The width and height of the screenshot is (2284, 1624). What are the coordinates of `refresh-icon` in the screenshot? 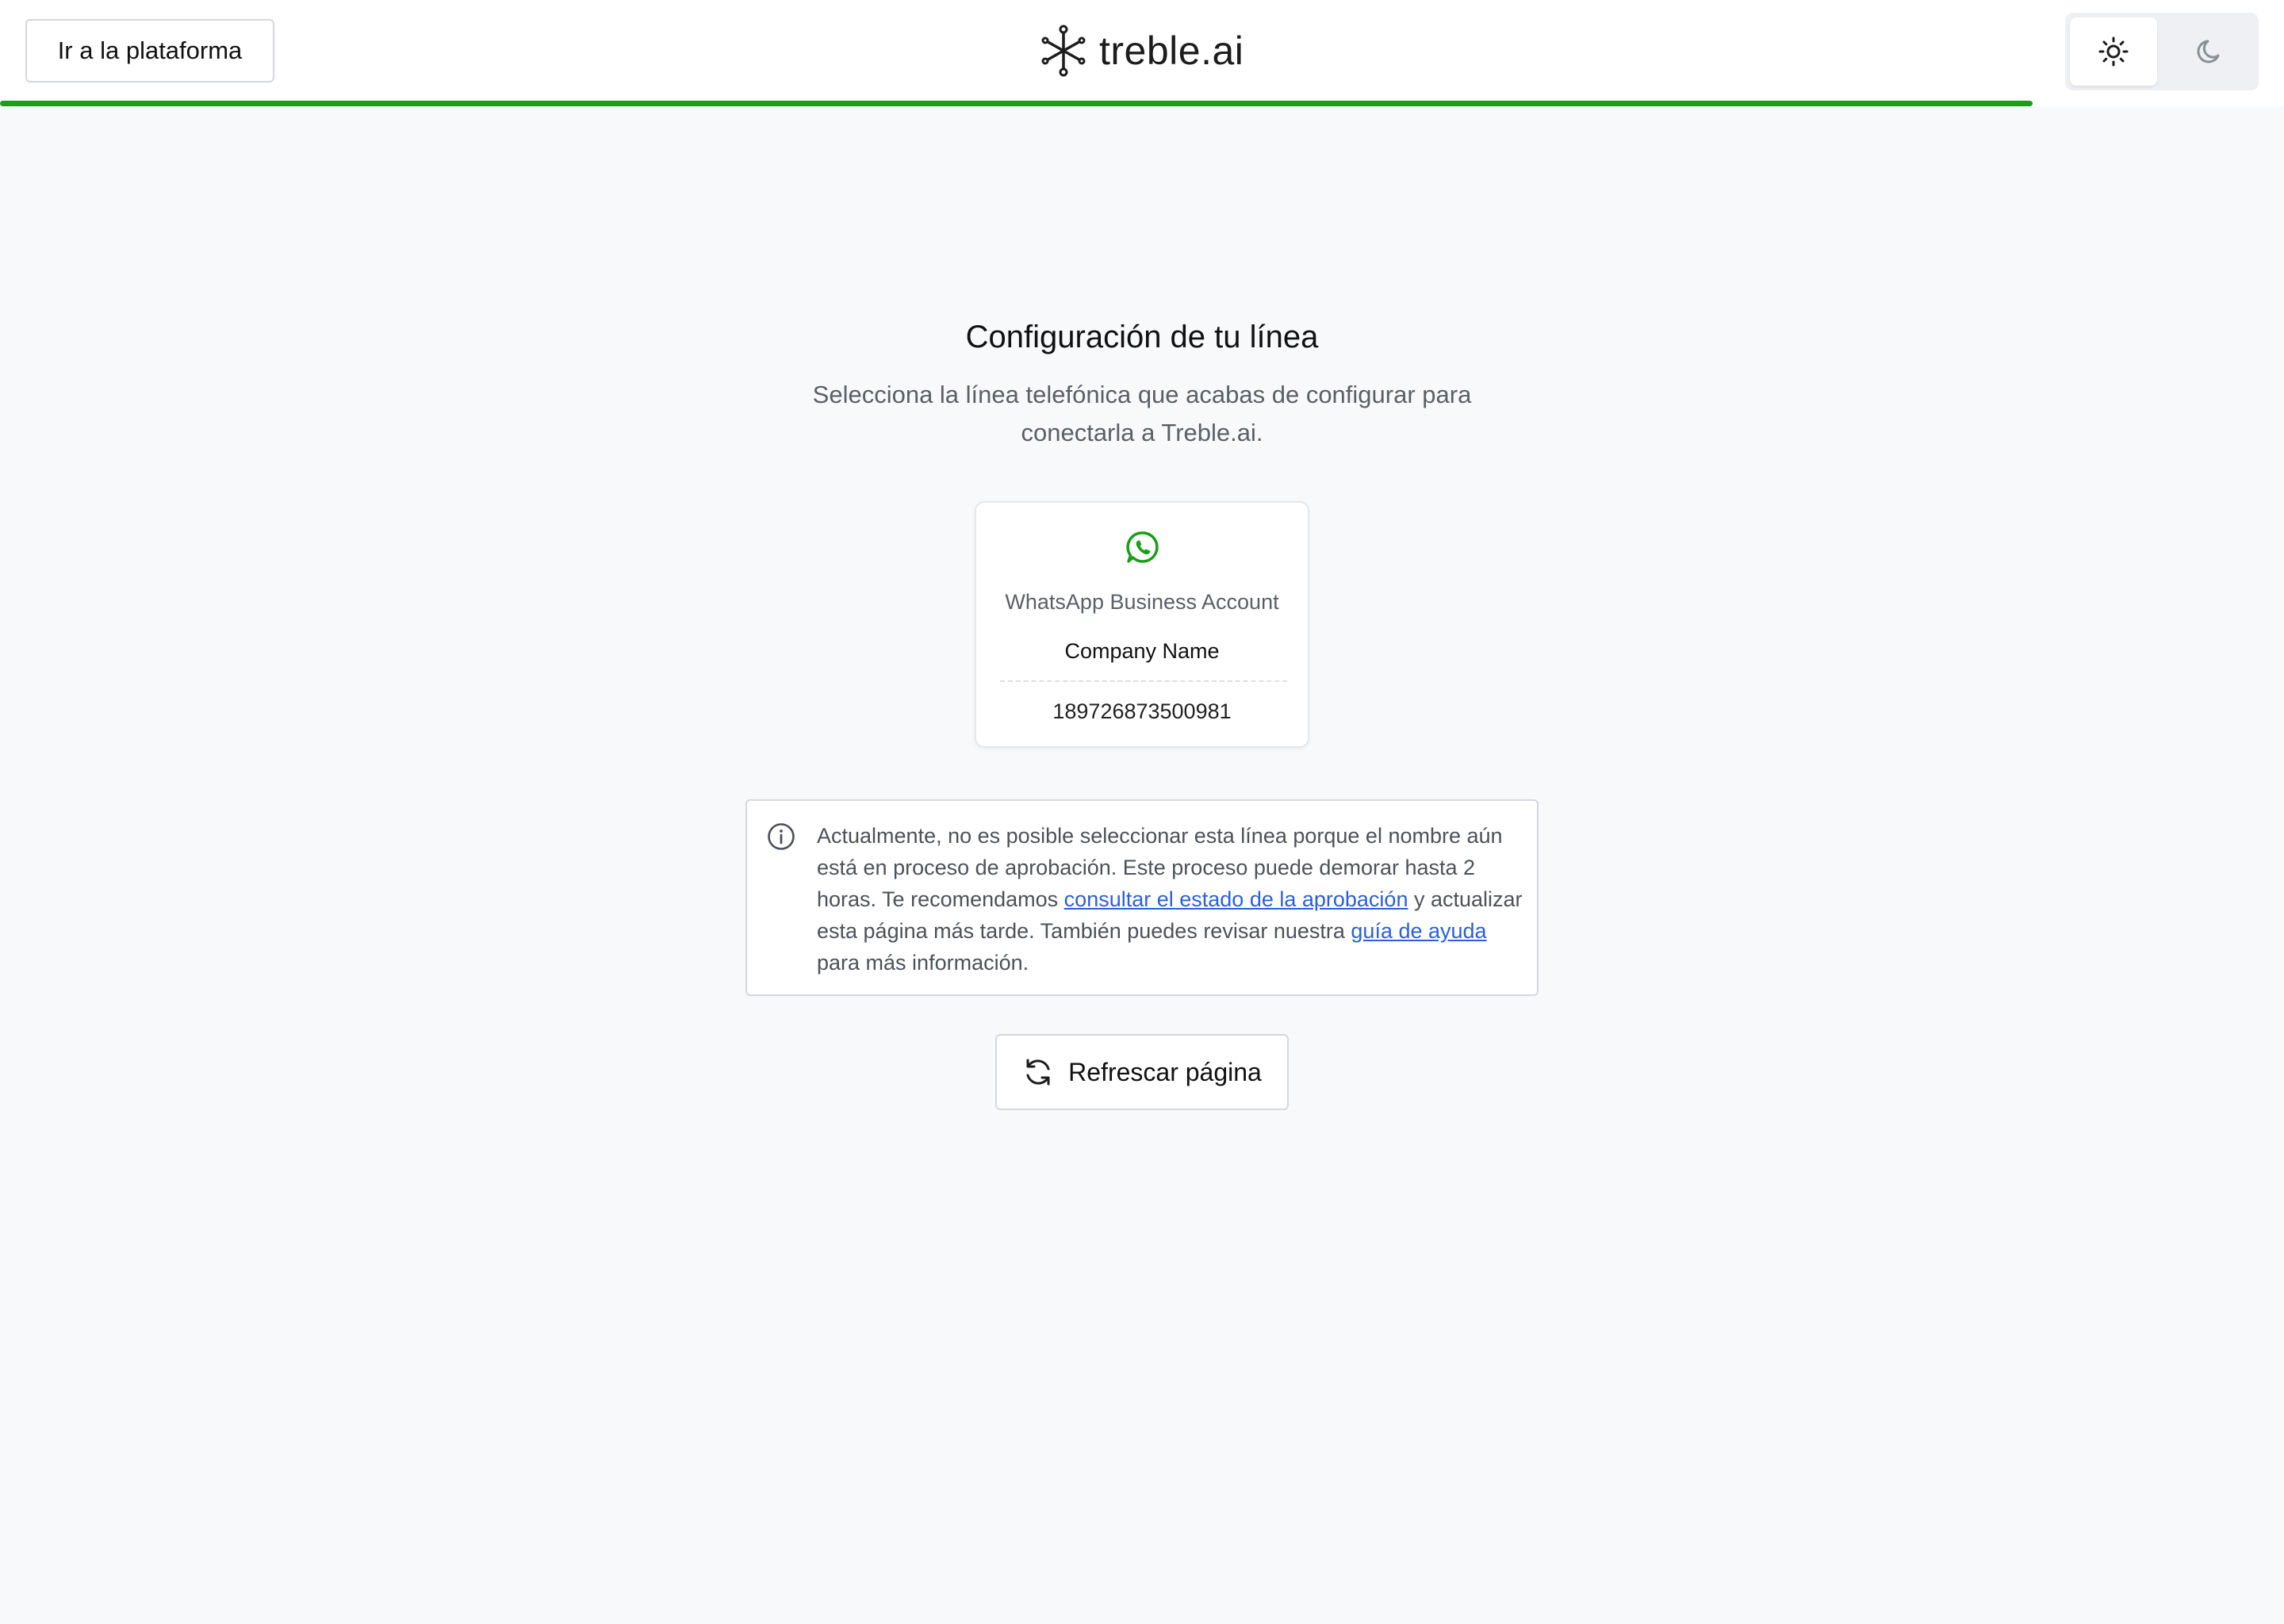 It's located at (1038, 1072).